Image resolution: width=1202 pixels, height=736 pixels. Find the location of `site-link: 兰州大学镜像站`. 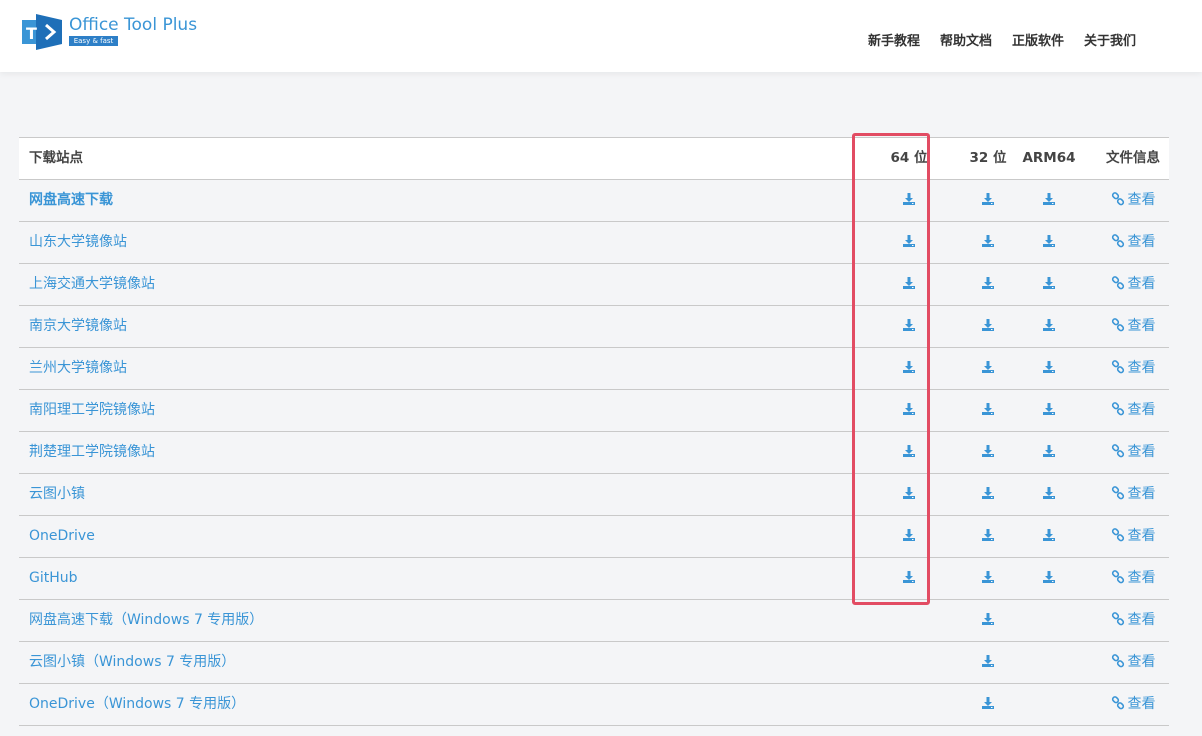

site-link: 兰州大学镜像站 is located at coordinates (78, 368).